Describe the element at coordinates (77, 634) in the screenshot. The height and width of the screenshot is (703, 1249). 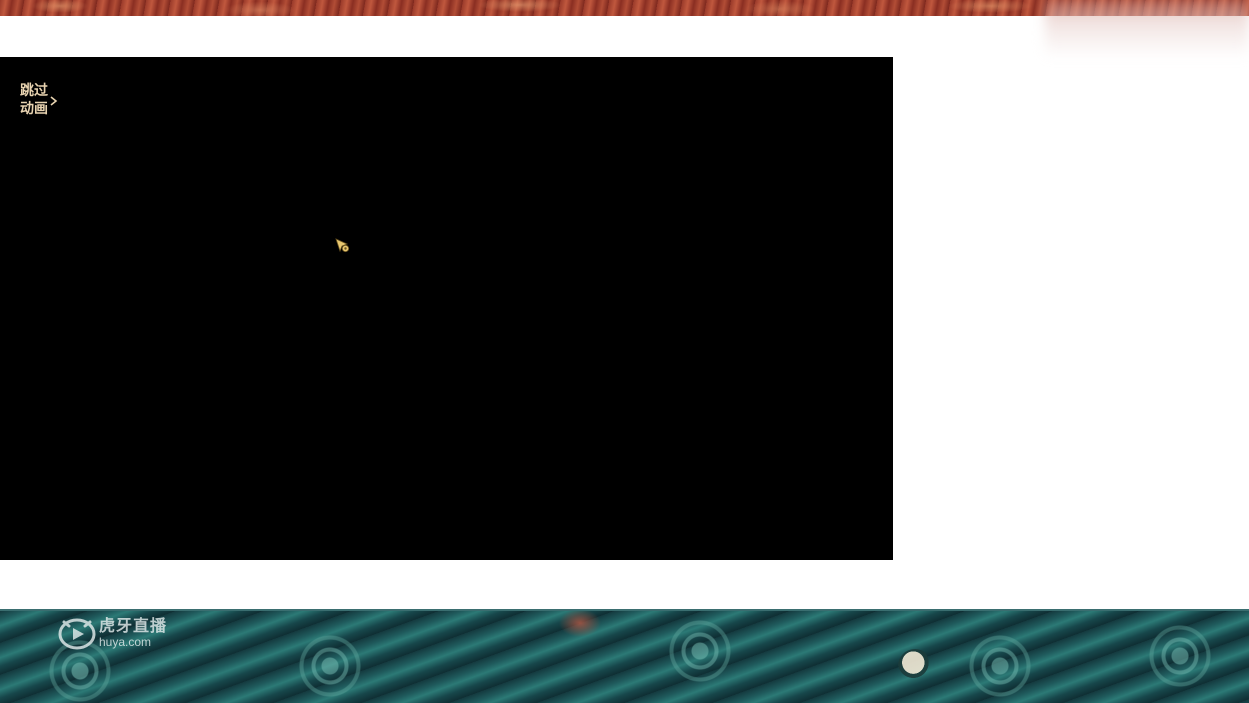
I see `huya-logo-icon` at that location.